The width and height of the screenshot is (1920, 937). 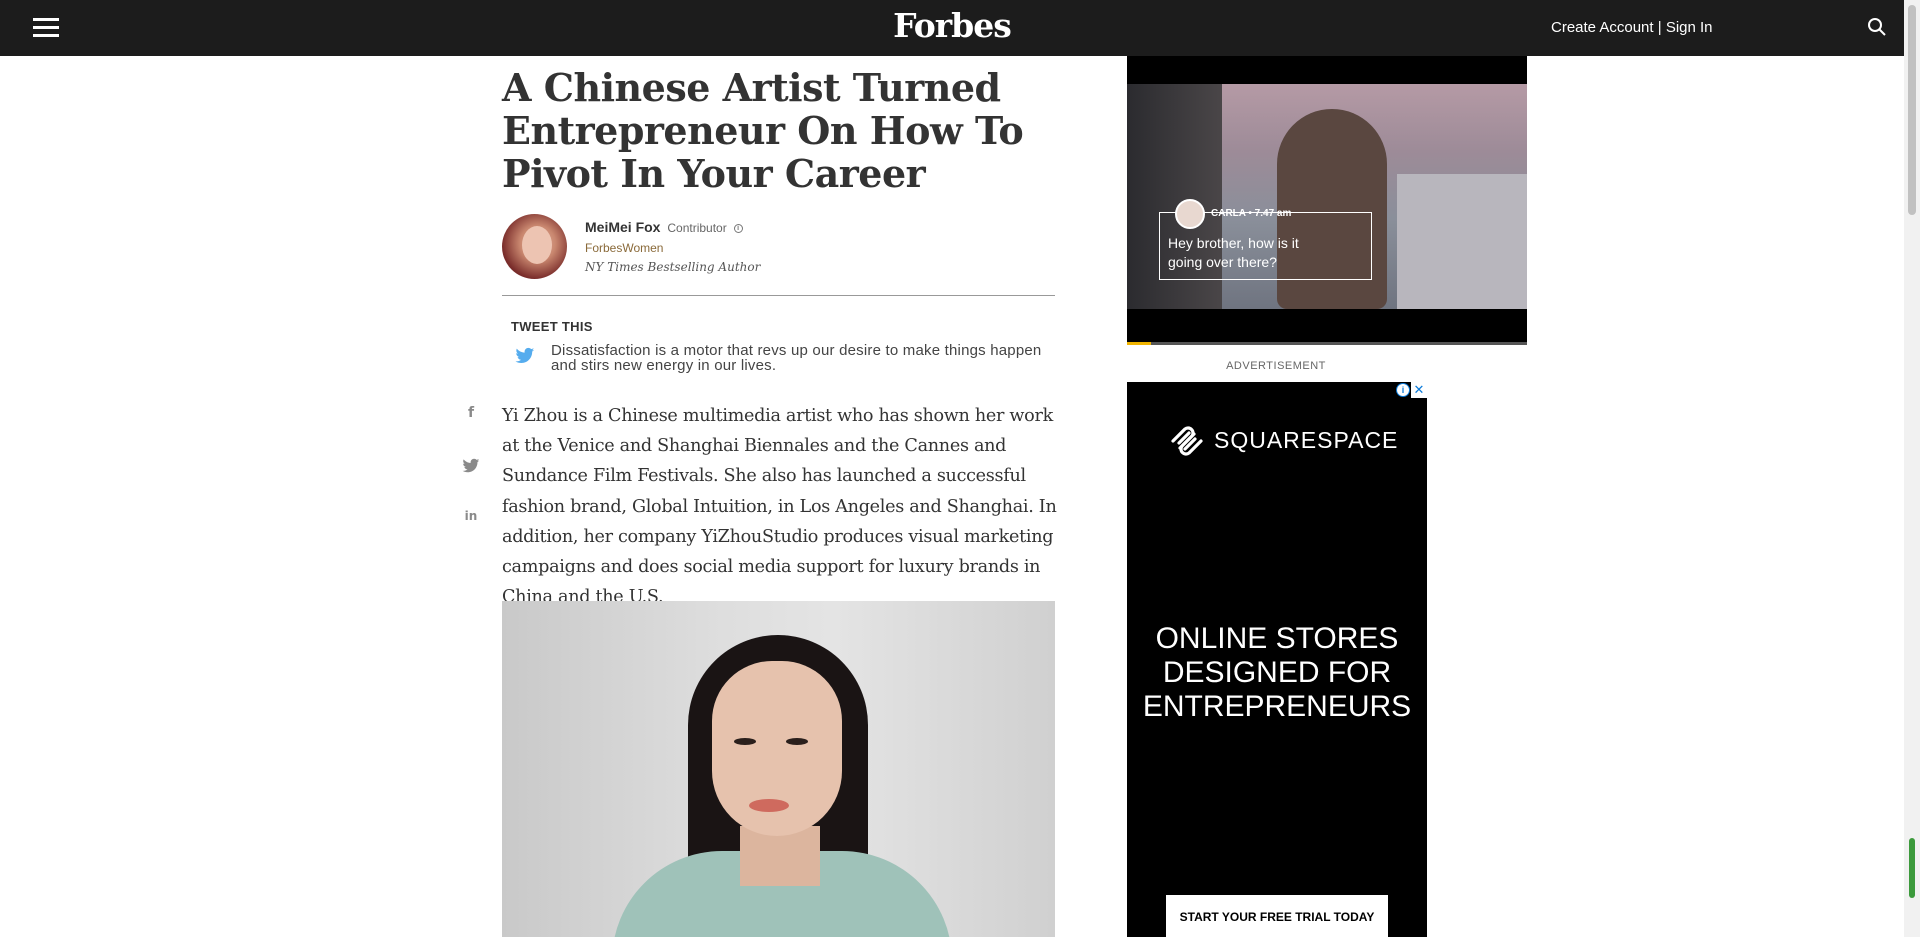 I want to click on article-portrait-image, so click(x=778, y=769).